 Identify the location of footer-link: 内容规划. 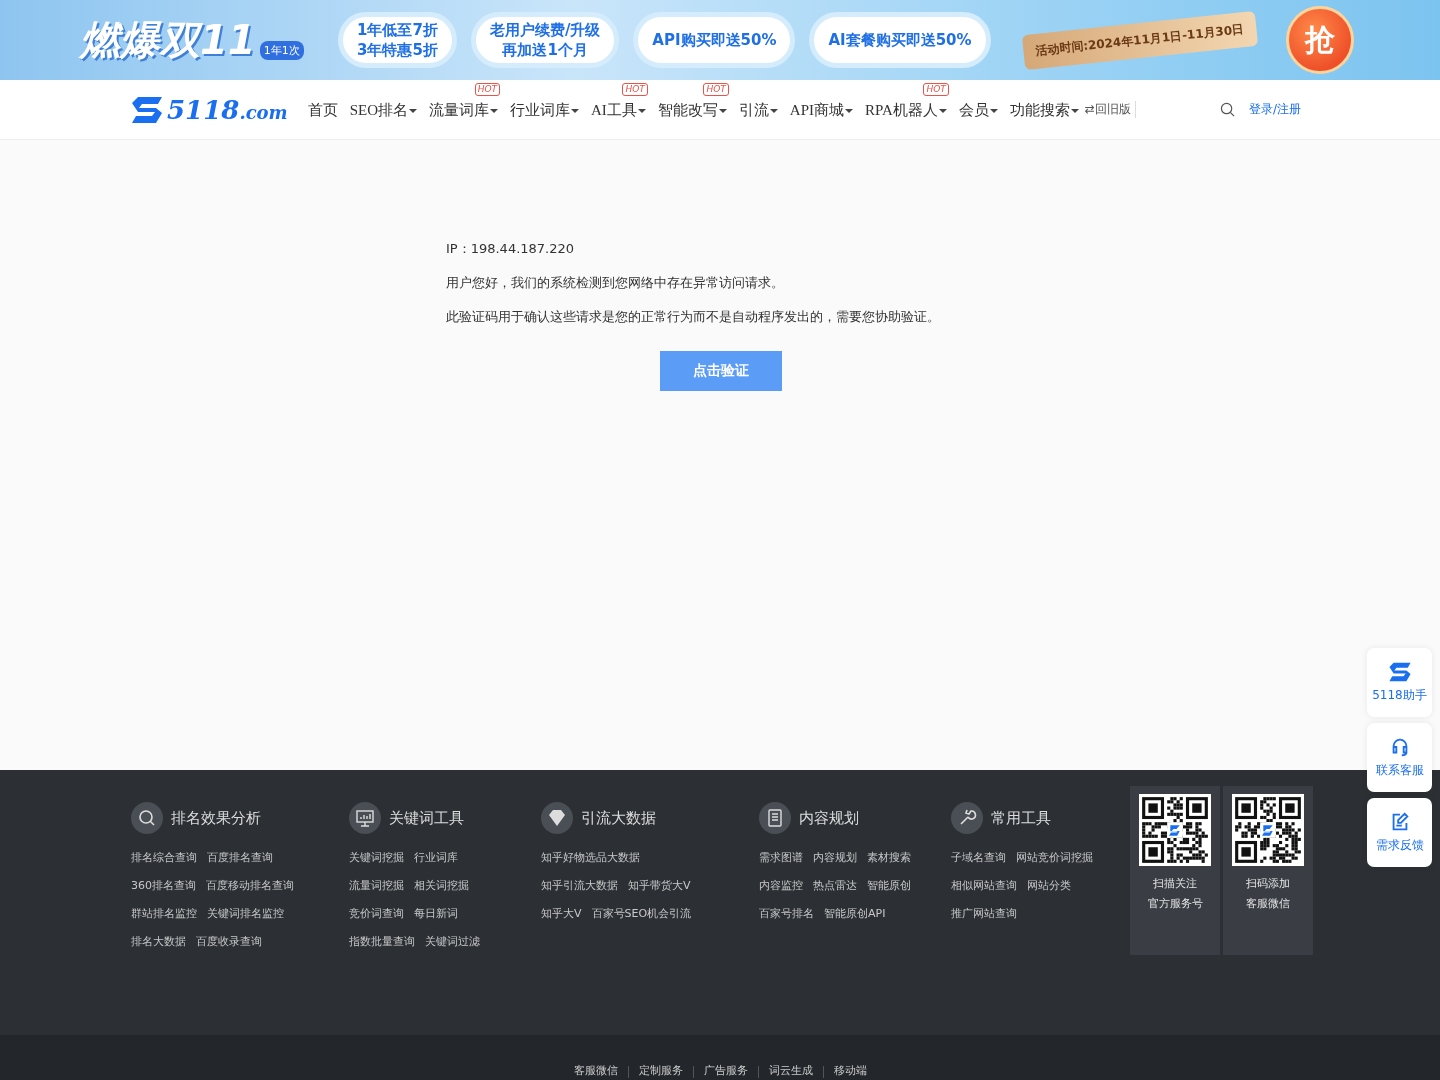
(835, 857).